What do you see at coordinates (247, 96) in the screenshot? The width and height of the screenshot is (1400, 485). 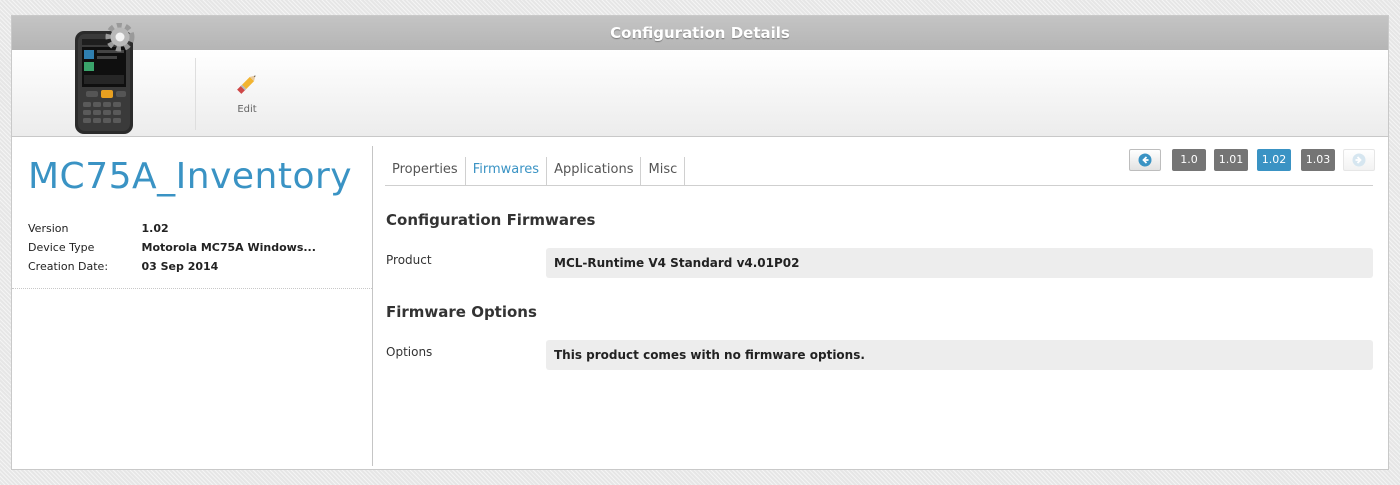 I see `edit-button: Edit` at bounding box center [247, 96].